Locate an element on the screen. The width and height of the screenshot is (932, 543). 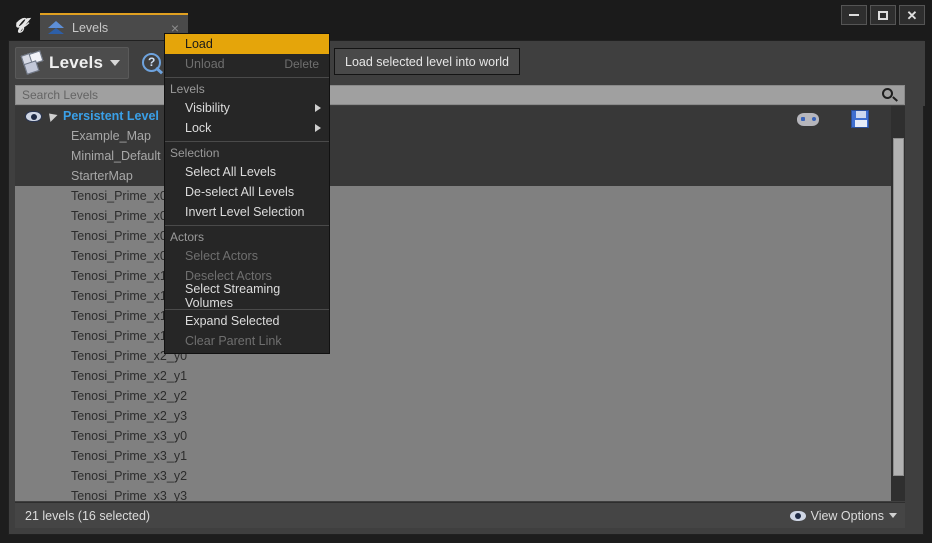
expand-triangle-icon is located at coordinates (51, 116).